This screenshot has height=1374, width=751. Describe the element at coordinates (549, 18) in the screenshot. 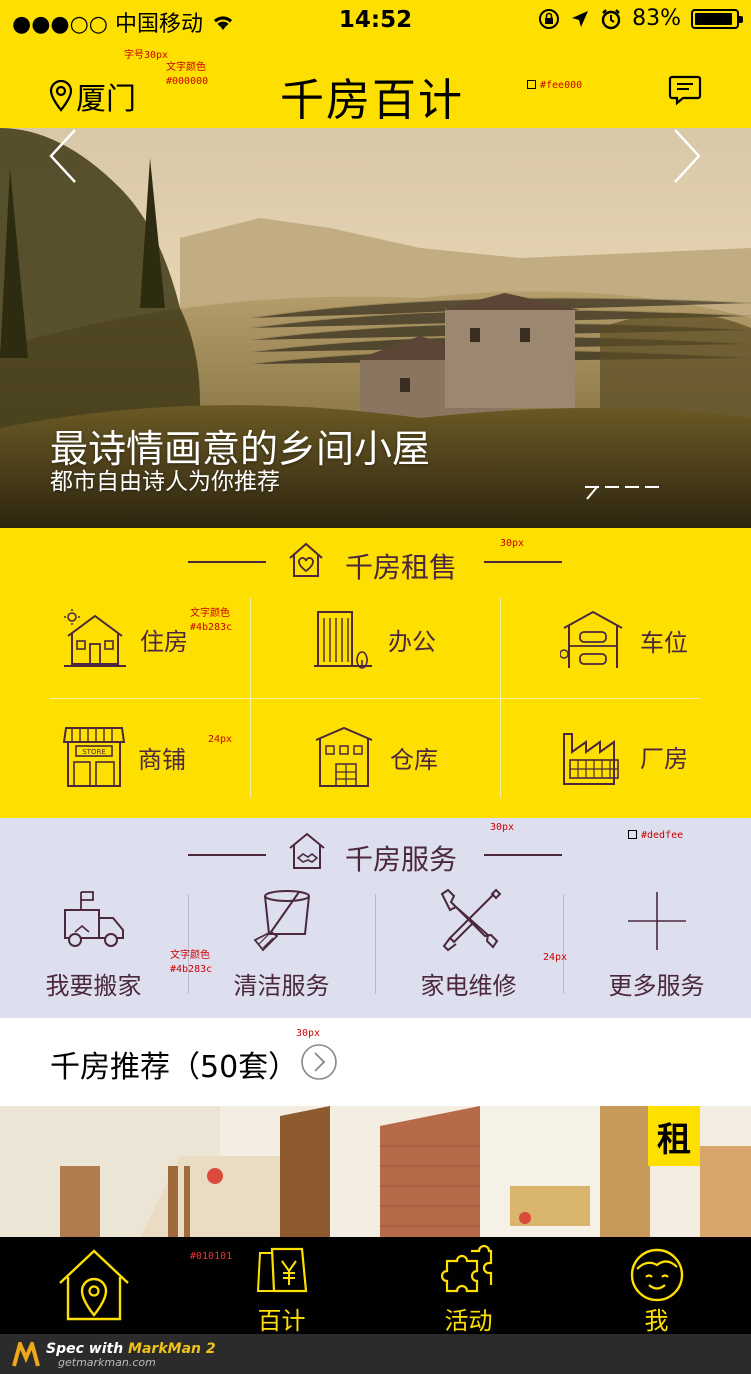

I see `rotation-lock-icon` at that location.